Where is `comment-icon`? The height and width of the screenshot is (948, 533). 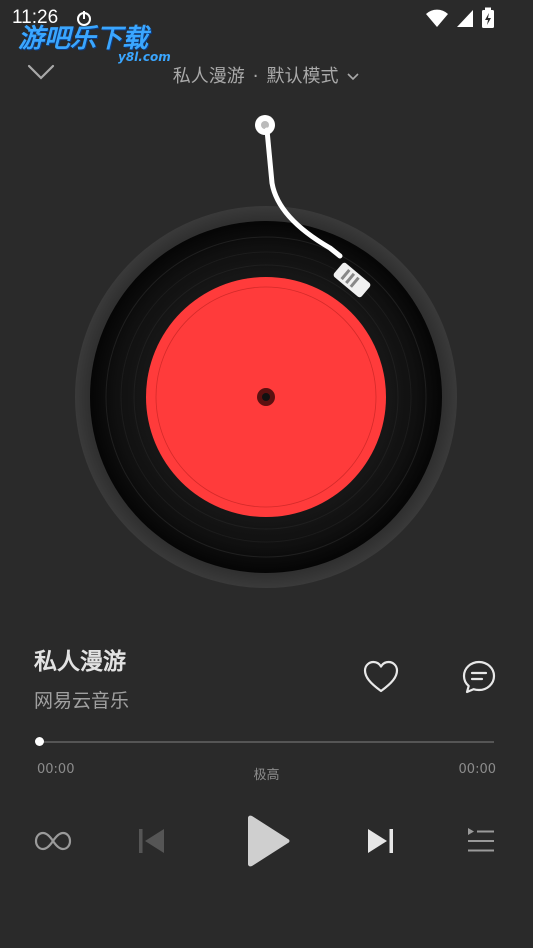
comment-icon is located at coordinates (479, 677).